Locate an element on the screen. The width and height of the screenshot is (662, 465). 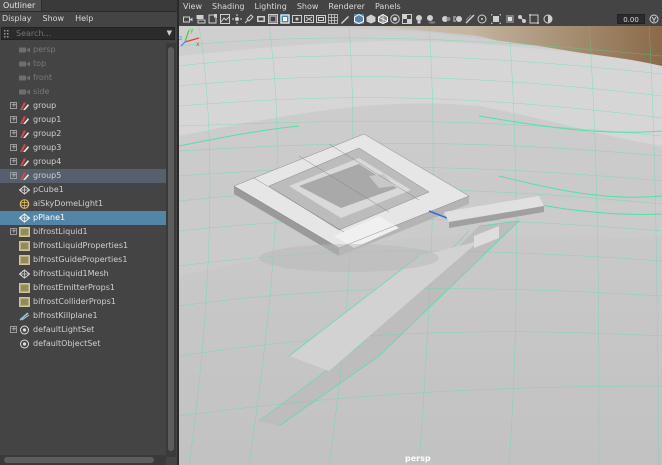
ambient-occlusion-icon is located at coordinates (446, 19).